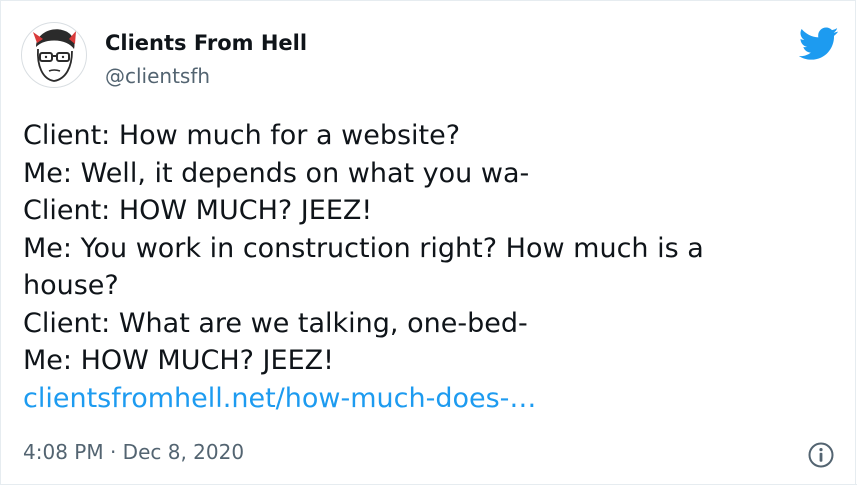  What do you see at coordinates (183, 452) in the screenshot?
I see `tweet-date: Dec 8, 2020` at bounding box center [183, 452].